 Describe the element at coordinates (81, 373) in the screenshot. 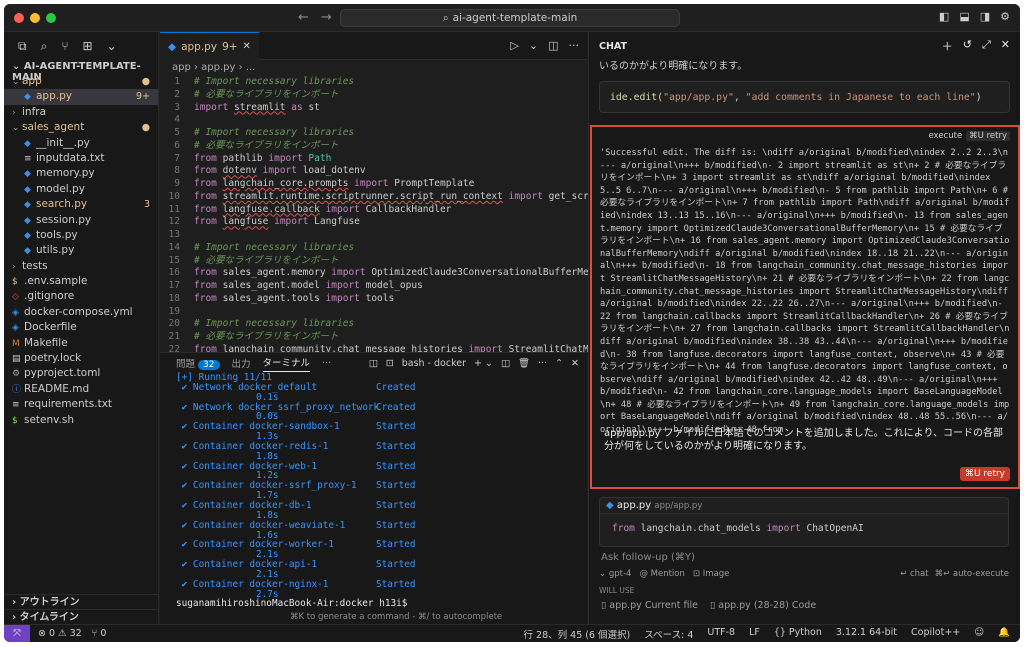

I see `file-tree-item: ⚙ pyproject.toml` at that location.